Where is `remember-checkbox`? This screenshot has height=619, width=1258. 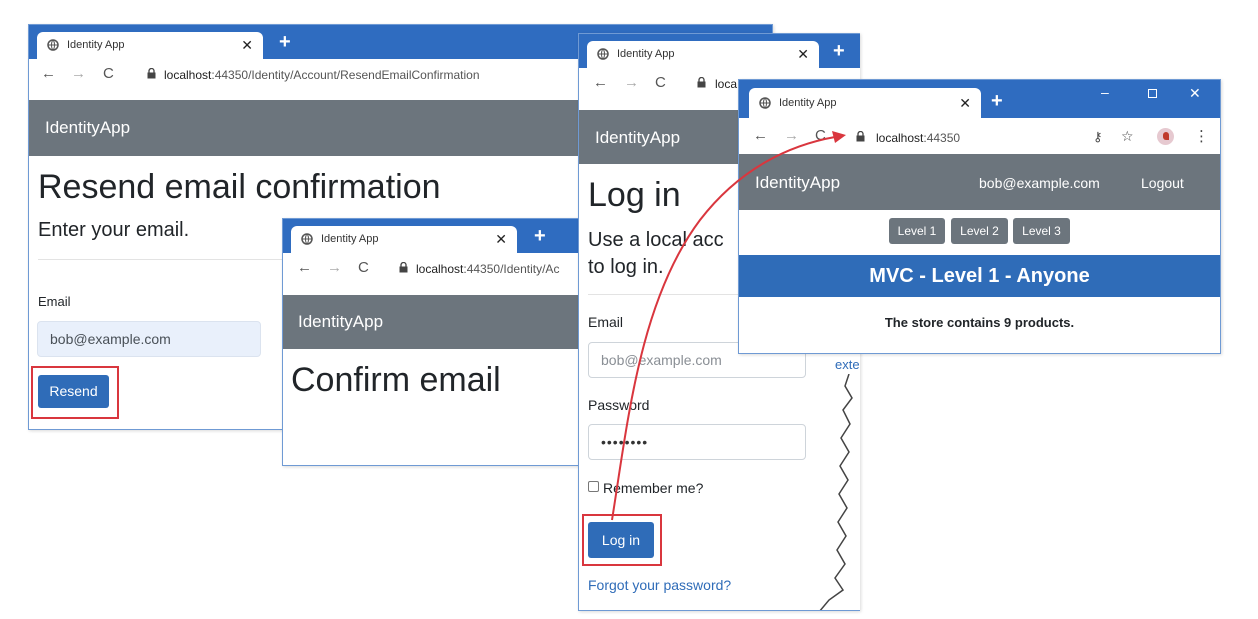
remember-checkbox is located at coordinates (593, 486).